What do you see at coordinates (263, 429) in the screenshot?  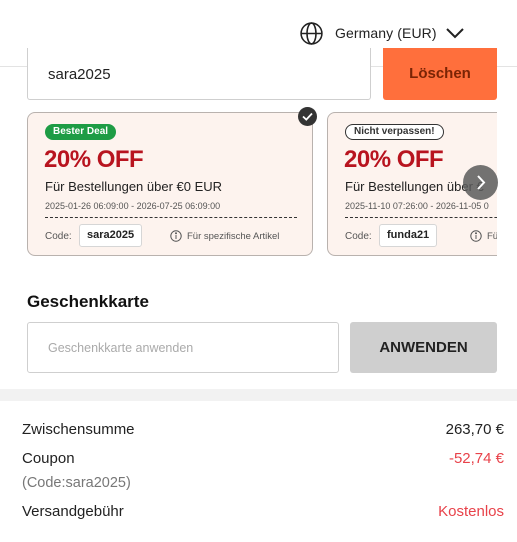 I see `subtotal-row: Zwischensumme 263,70 €` at bounding box center [263, 429].